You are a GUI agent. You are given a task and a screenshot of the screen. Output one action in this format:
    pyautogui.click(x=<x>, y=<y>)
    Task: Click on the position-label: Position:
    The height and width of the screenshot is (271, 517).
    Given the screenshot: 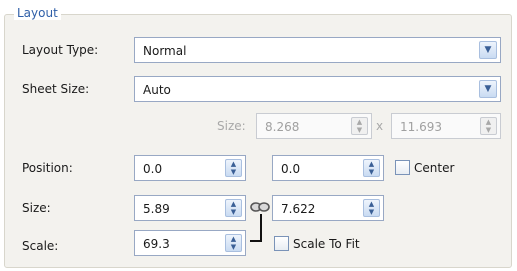 What is the action you would take?
    pyautogui.click(x=47, y=168)
    